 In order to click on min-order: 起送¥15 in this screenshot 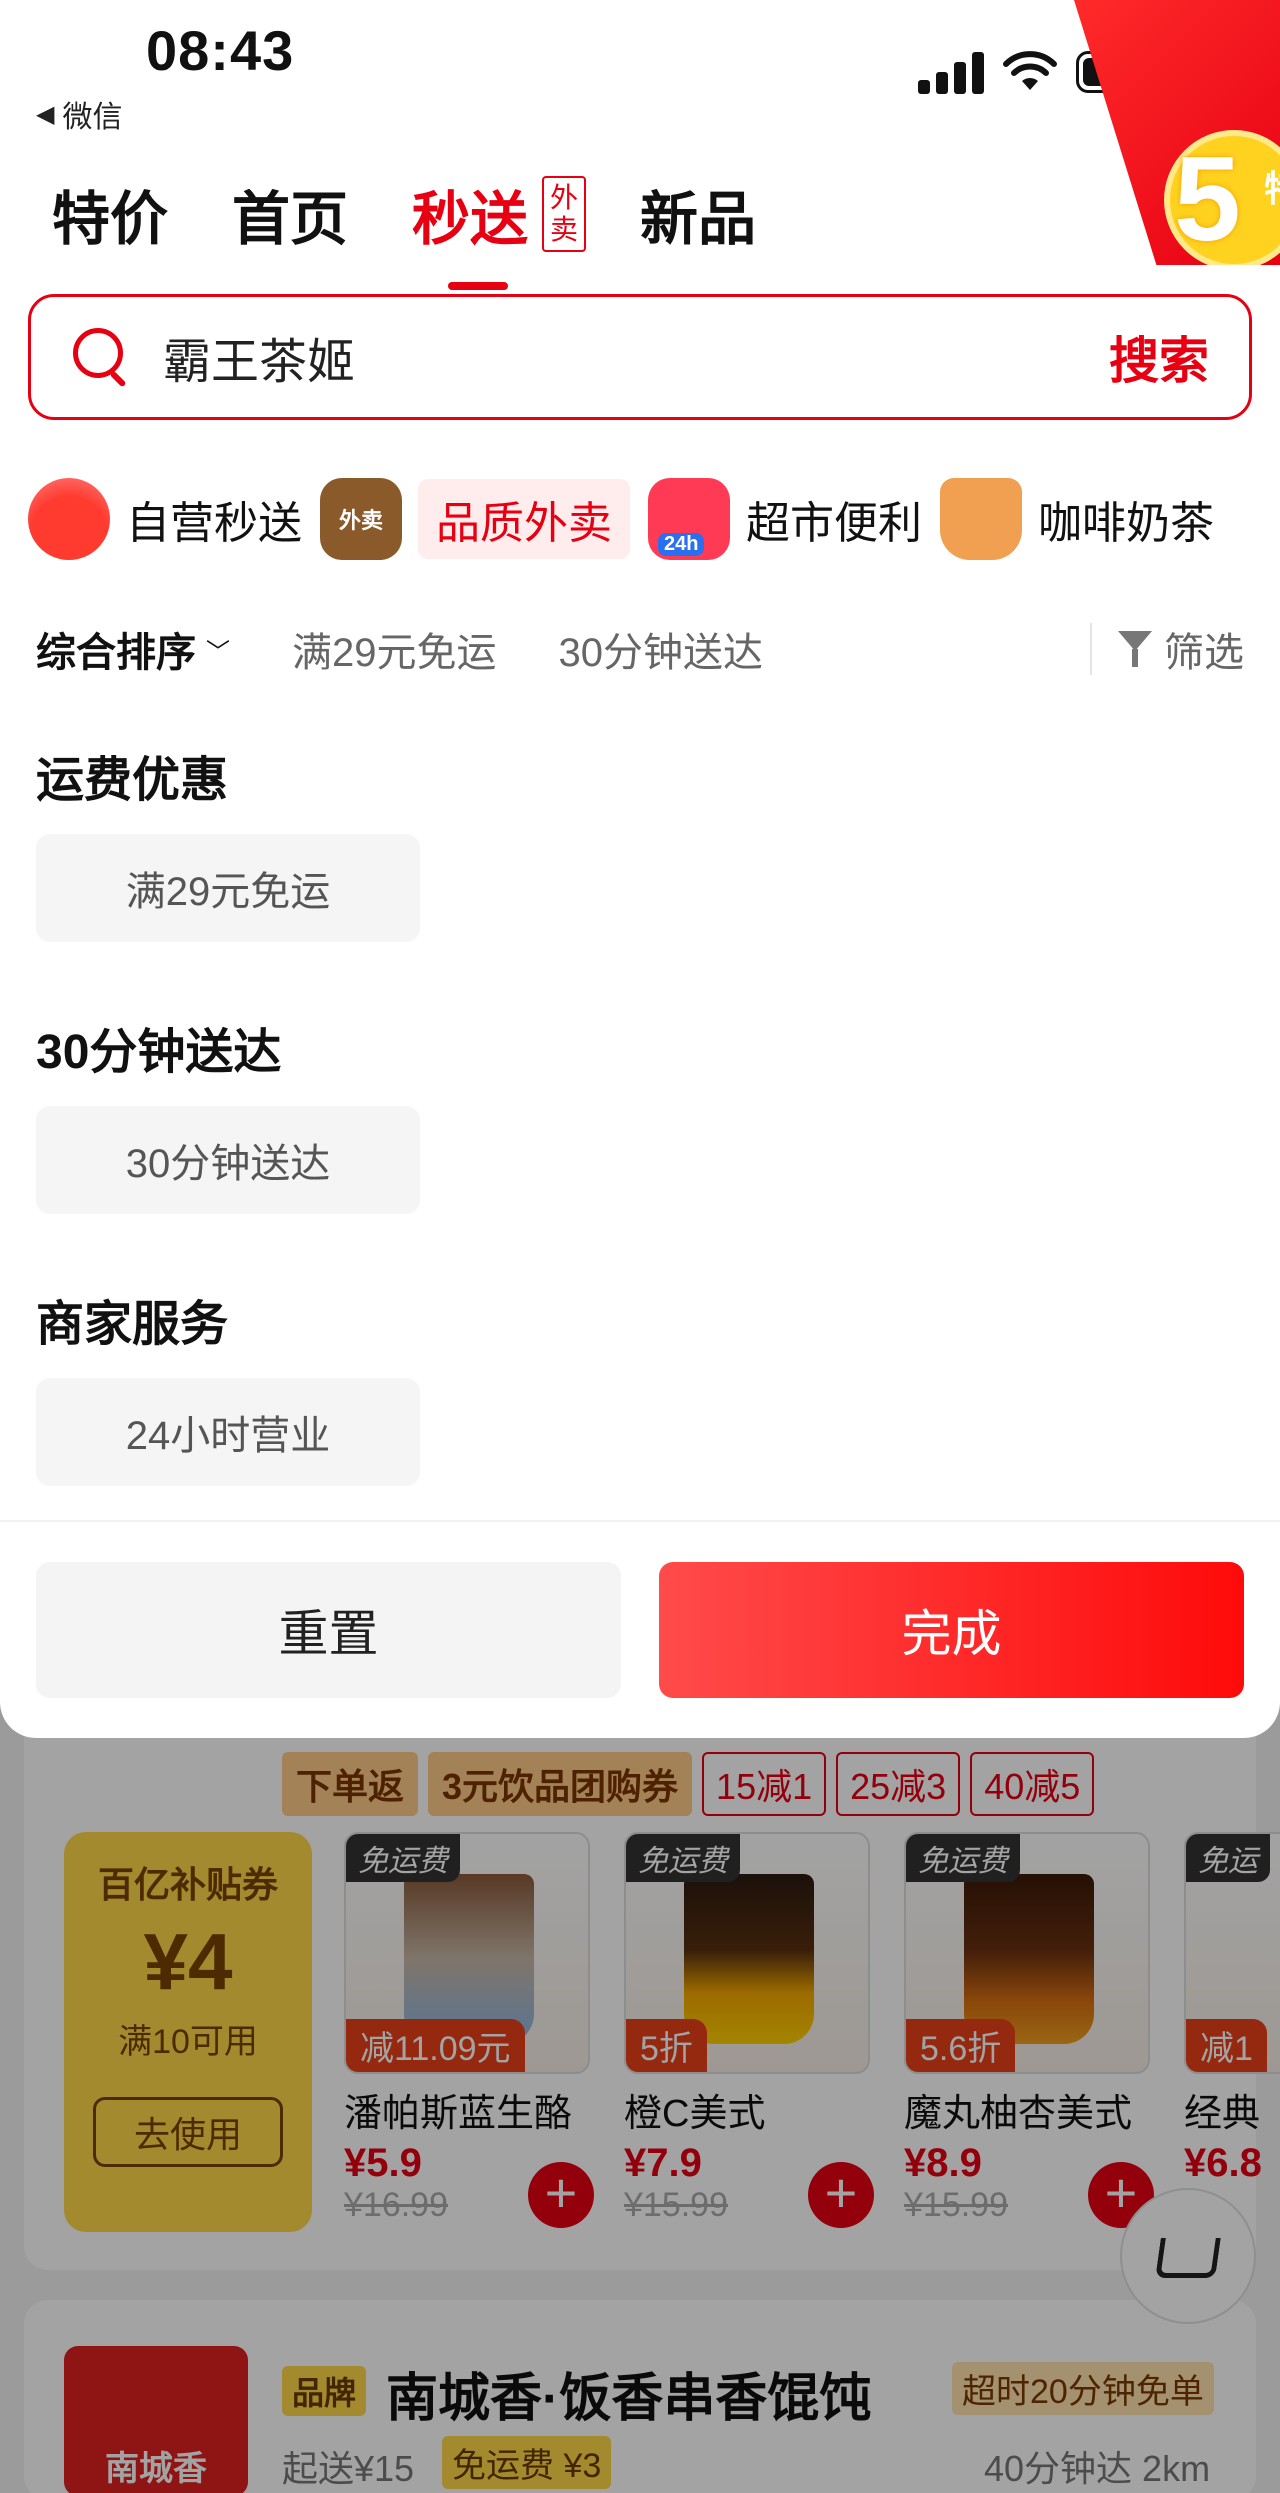, I will do `click(348, 2468)`.